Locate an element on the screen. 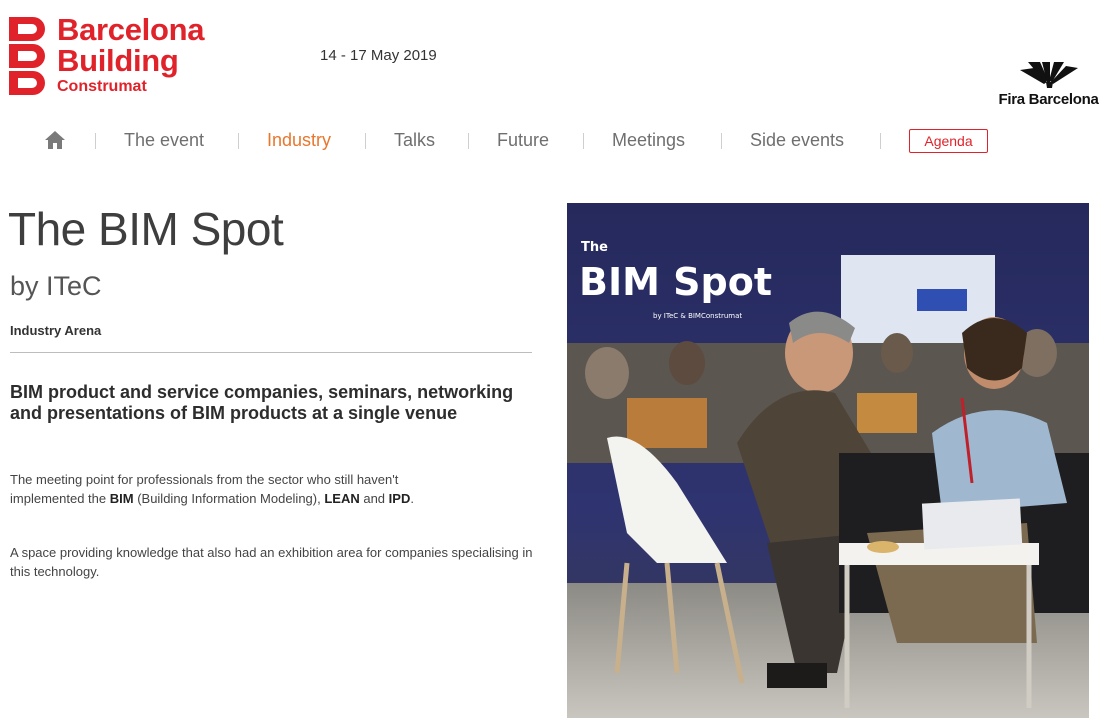 The width and height of the screenshot is (1105, 718). nav-item-the-event: The event is located at coordinates (164, 140).